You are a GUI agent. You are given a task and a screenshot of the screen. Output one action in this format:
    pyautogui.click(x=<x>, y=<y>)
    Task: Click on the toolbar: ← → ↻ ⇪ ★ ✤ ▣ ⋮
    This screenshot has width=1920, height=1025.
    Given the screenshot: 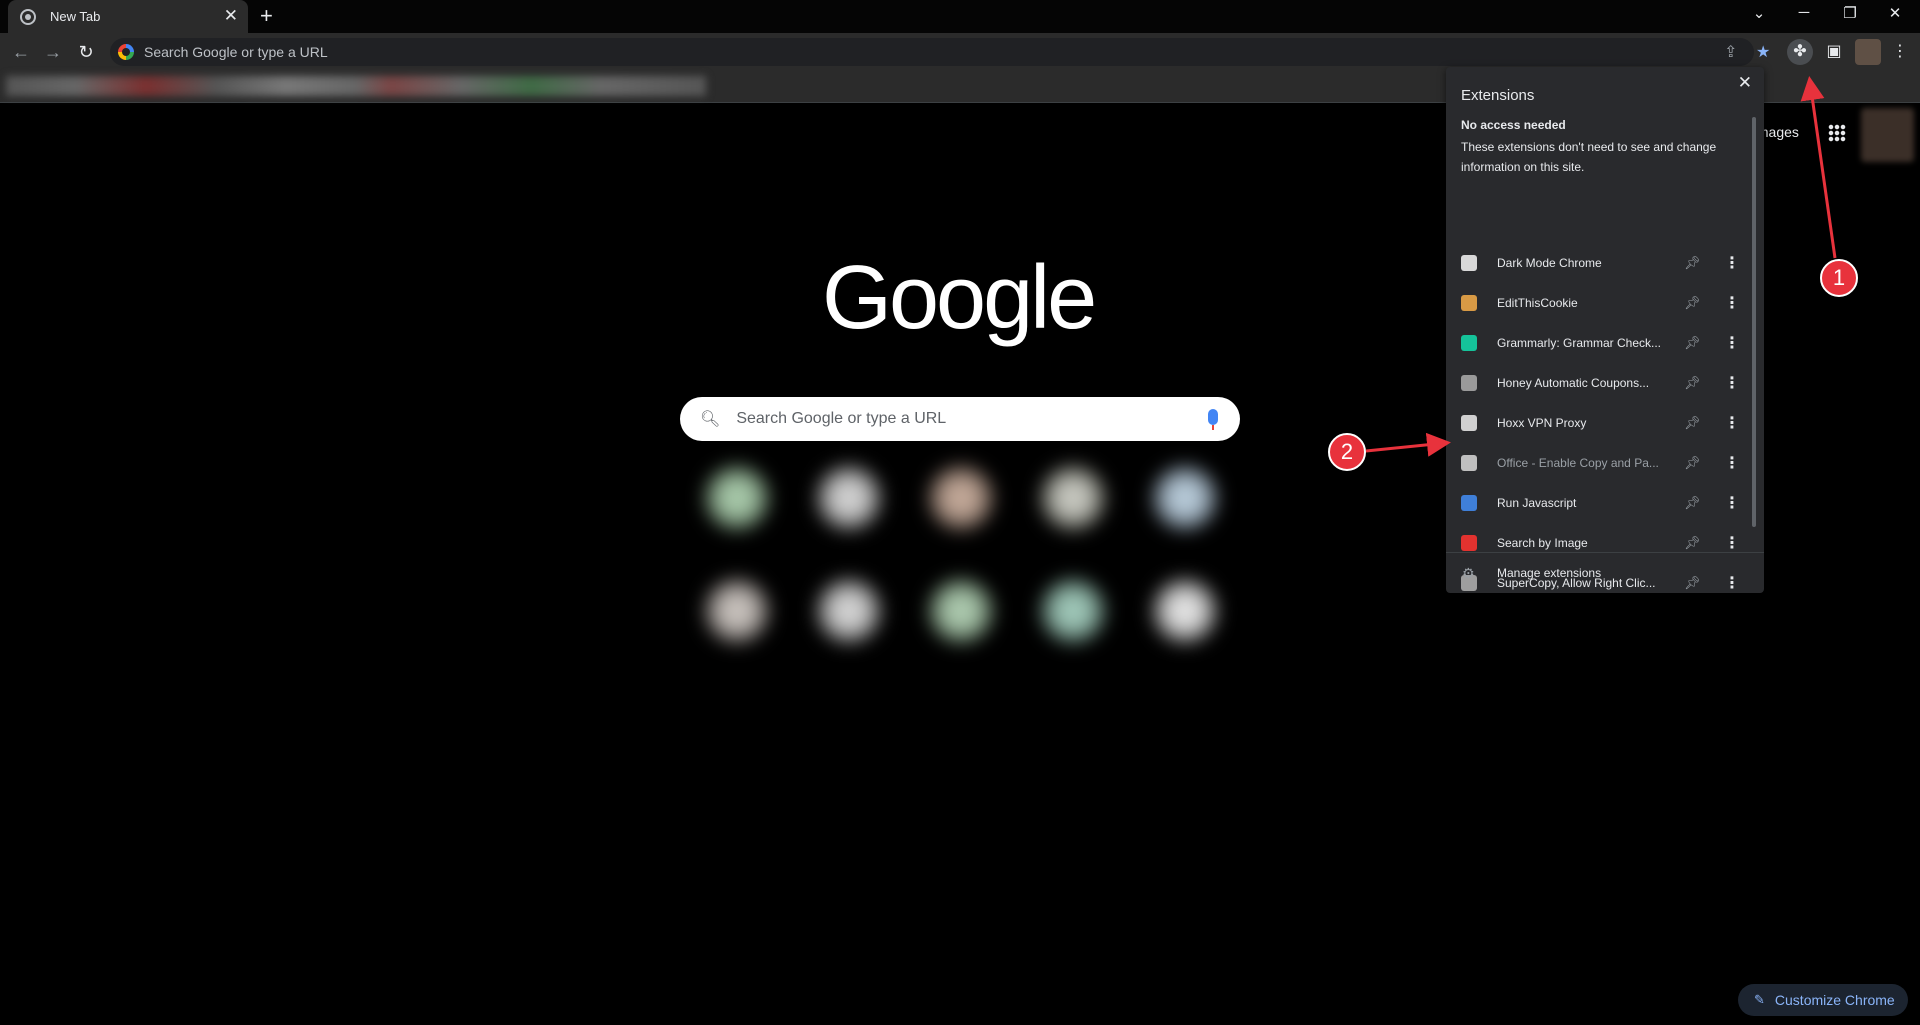 What is the action you would take?
    pyautogui.click(x=960, y=52)
    